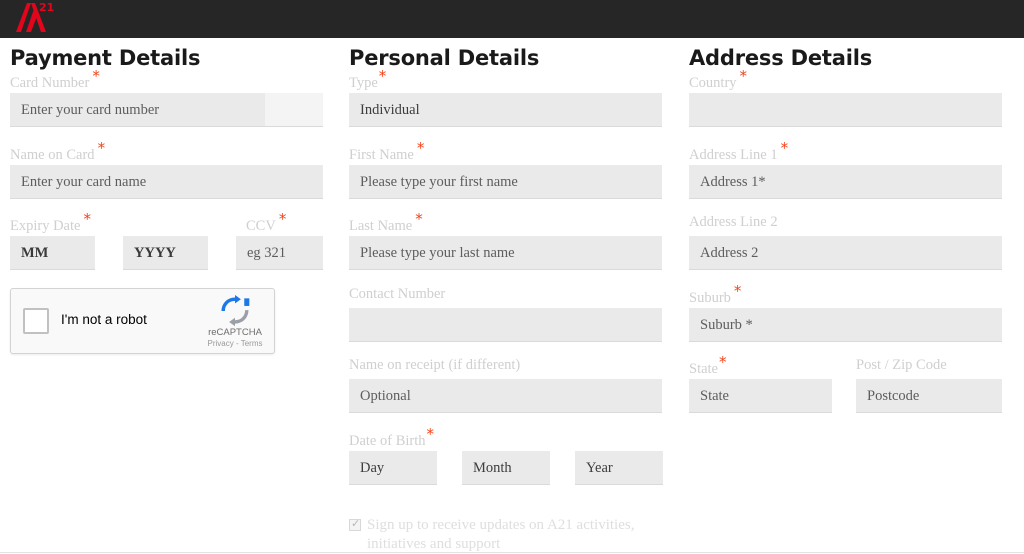  Describe the element at coordinates (505, 396) in the screenshot. I see `name-on-receipt-input: Optional` at that location.